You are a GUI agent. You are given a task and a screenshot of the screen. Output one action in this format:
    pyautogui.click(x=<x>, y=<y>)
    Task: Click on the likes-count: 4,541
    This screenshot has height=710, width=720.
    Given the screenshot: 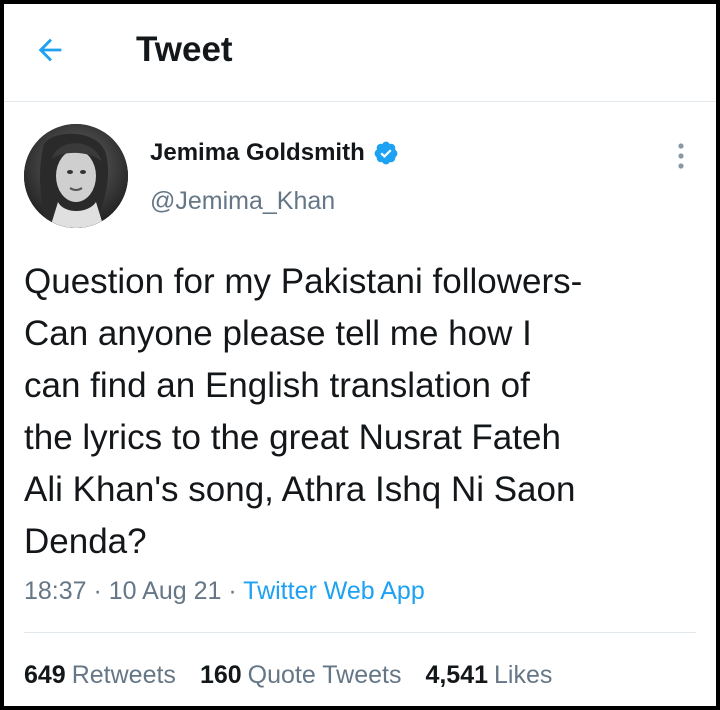 What is the action you would take?
    pyautogui.click(x=457, y=675)
    